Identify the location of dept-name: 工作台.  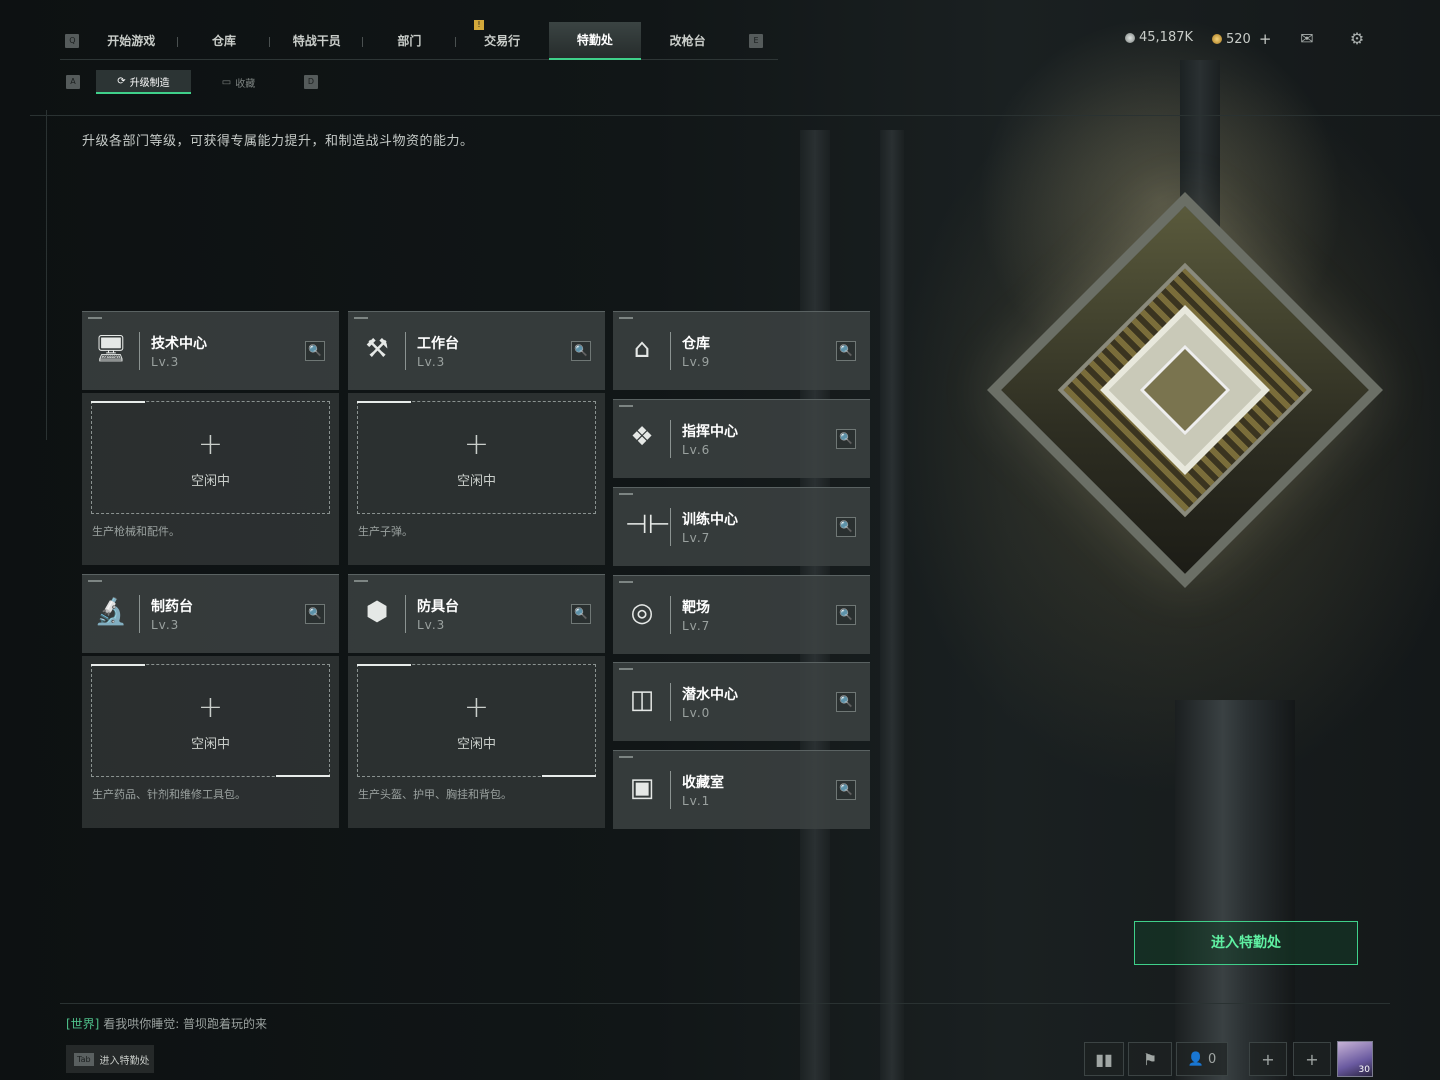
(438, 344).